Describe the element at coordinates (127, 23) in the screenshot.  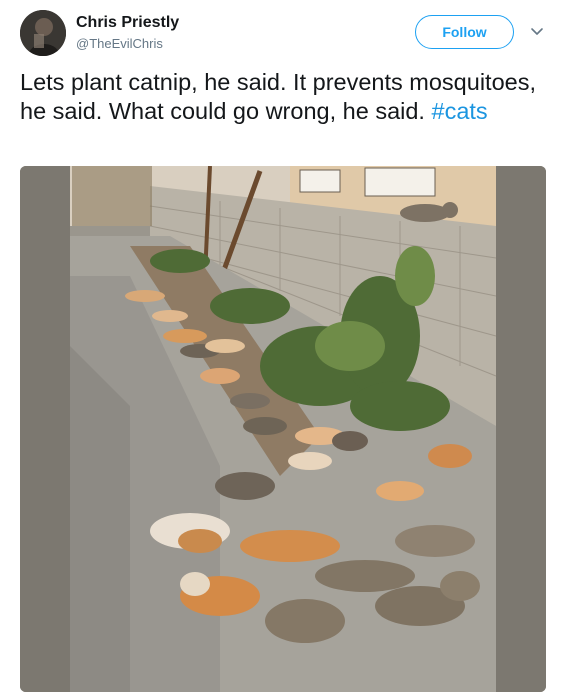
I see `display-name: Chris Priestly` at that location.